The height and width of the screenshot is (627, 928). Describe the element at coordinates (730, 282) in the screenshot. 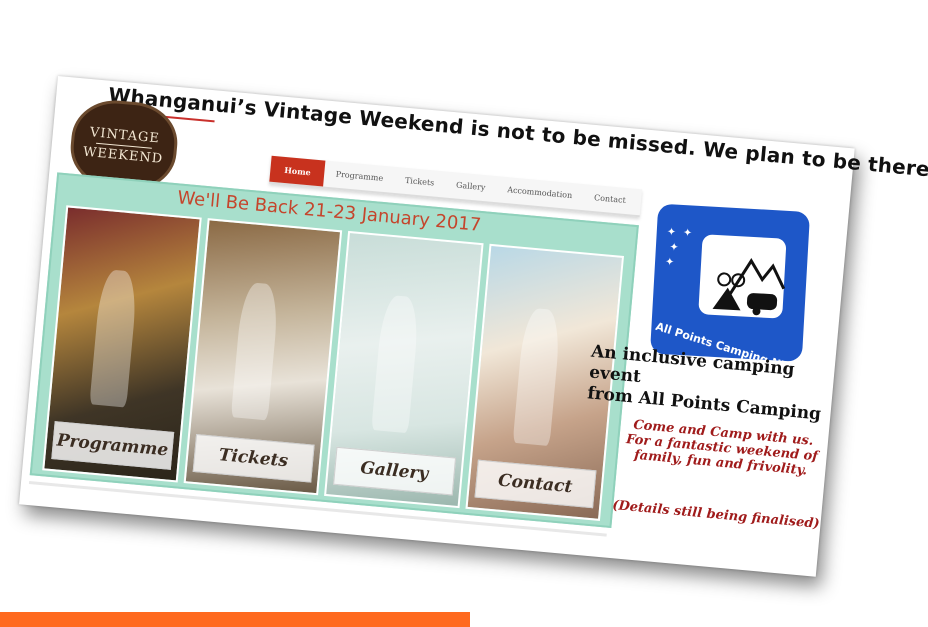

I see `all-points-camping-badge: ✦ ✦ ✦ ✦ All Points Camping NZ` at that location.